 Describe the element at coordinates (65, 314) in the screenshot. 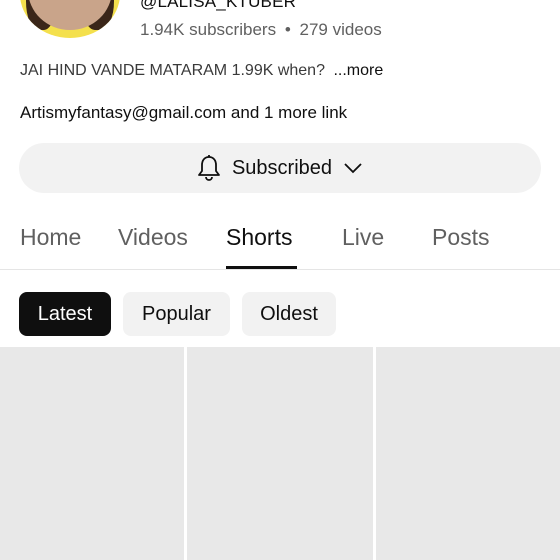

I see `filter-chip-latest: Latest` at that location.